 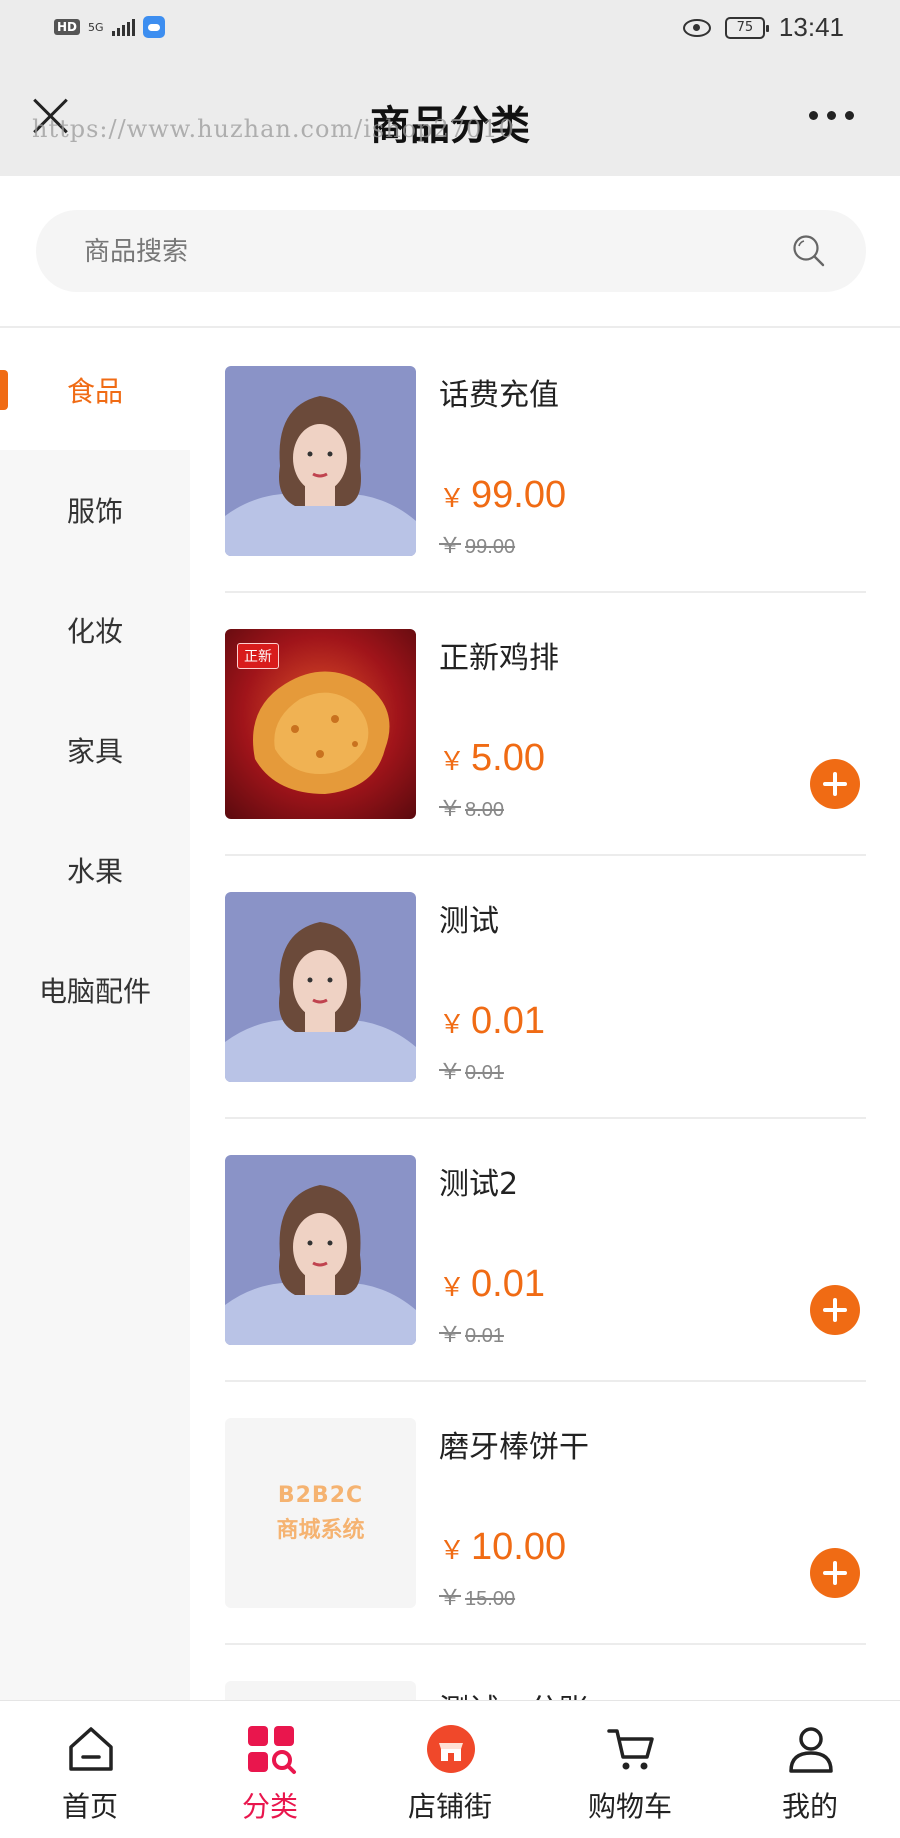 What do you see at coordinates (831, 115) in the screenshot?
I see `more-icon` at bounding box center [831, 115].